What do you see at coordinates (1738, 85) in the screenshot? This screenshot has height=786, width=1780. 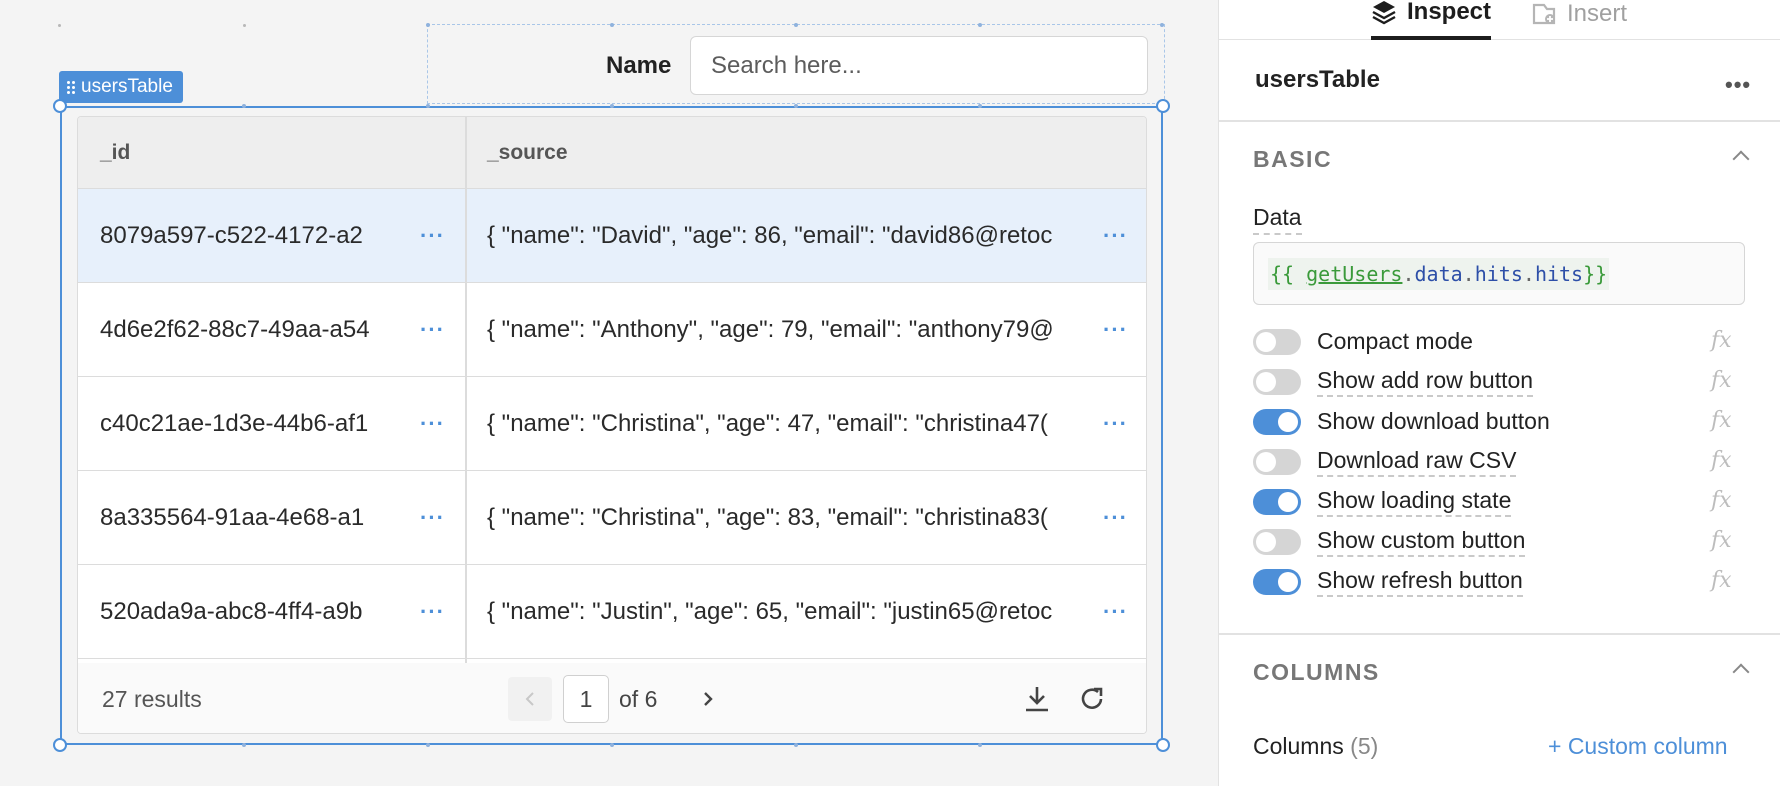 I see `more-options-icon: •••` at bounding box center [1738, 85].